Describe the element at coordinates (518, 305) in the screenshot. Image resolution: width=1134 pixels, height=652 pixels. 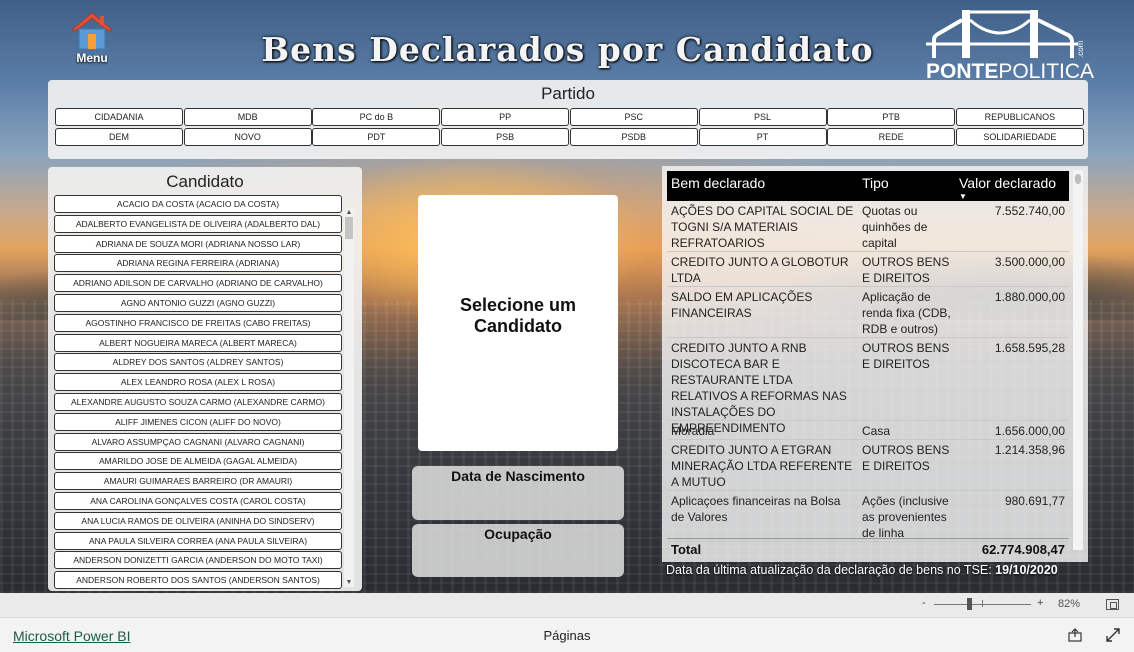
I see `select-message-line1: Selecione um` at that location.